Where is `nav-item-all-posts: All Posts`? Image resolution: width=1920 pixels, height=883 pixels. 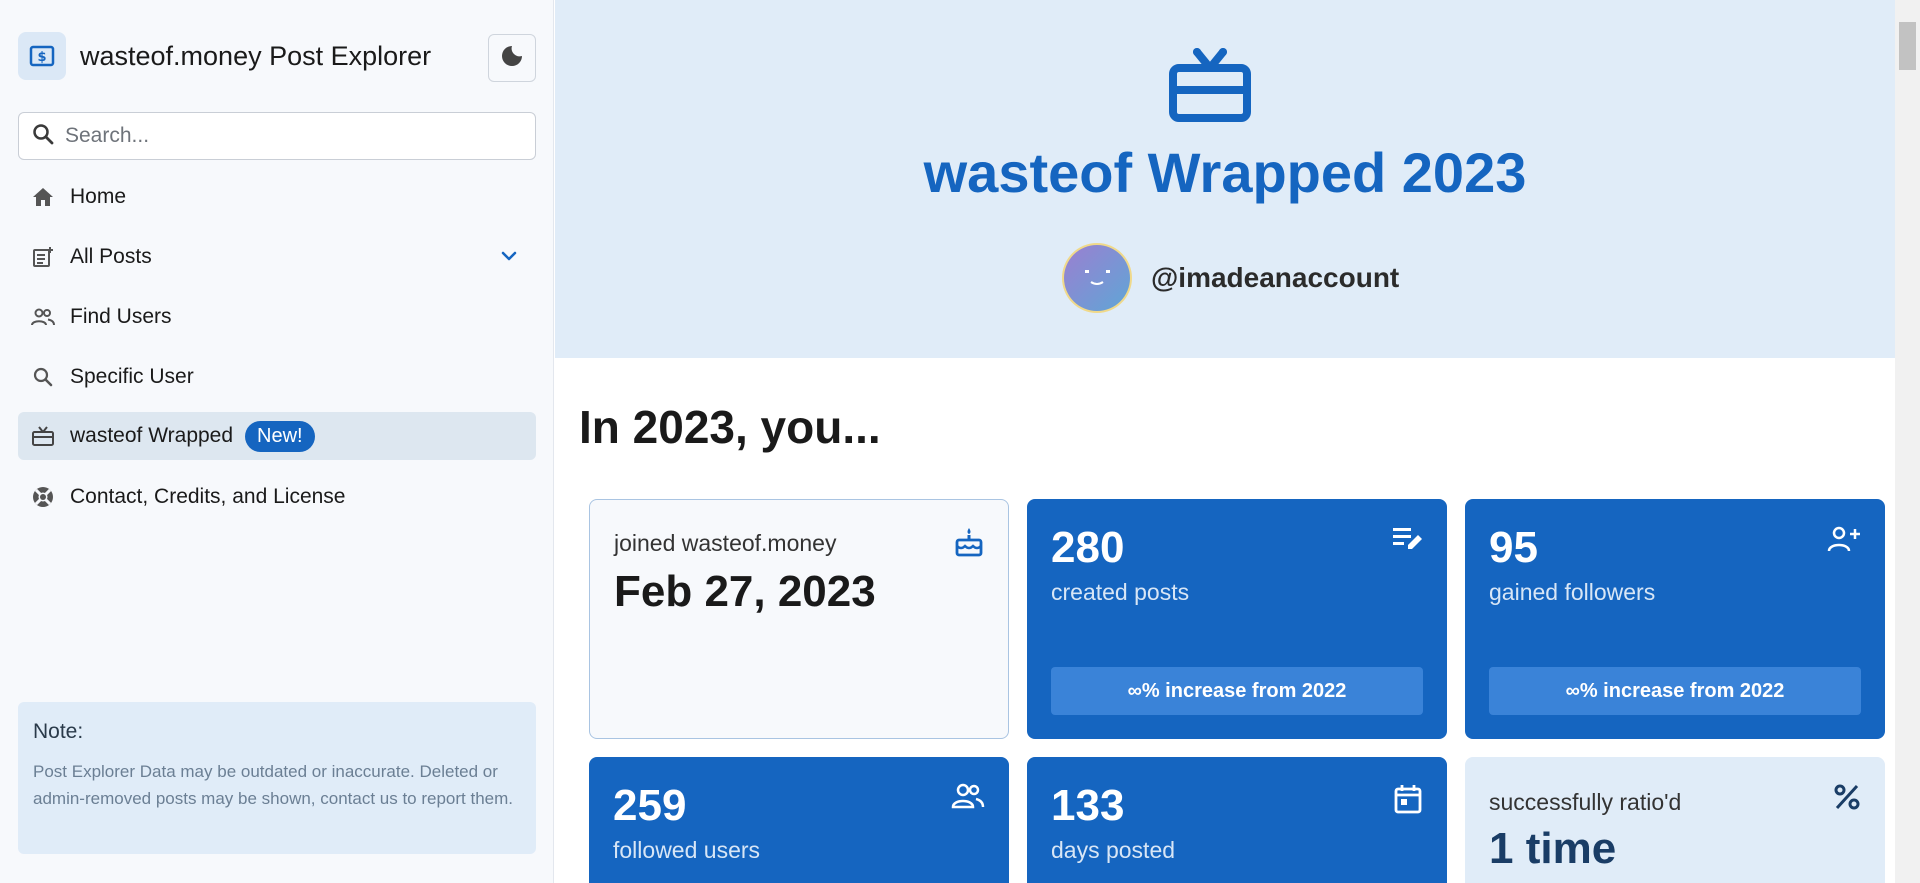
nav-item-all-posts: All Posts is located at coordinates (277, 257).